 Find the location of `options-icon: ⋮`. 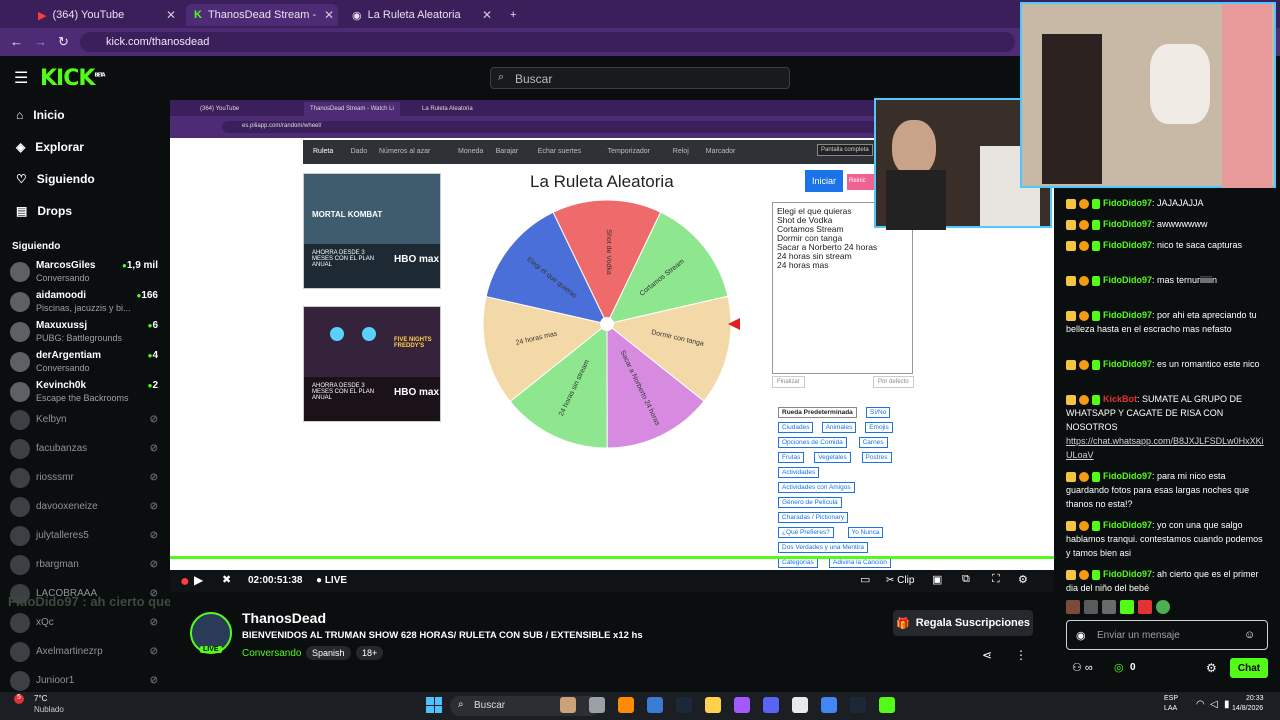

options-icon: ⋮ is located at coordinates (1021, 655).